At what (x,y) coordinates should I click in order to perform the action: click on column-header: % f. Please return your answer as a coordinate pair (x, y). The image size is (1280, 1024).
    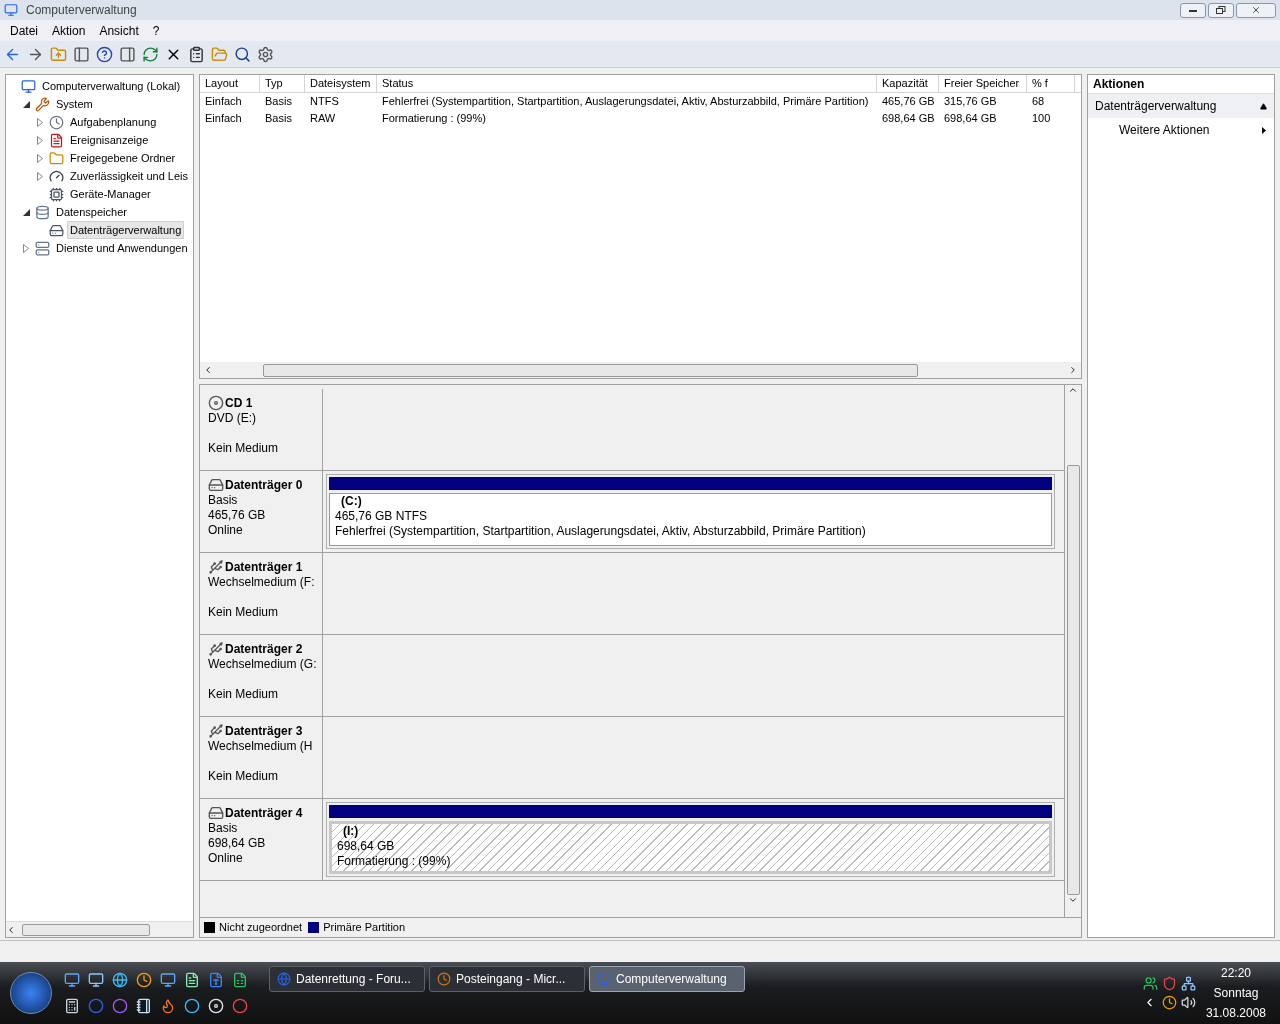
    Looking at the image, I should click on (1051, 83).